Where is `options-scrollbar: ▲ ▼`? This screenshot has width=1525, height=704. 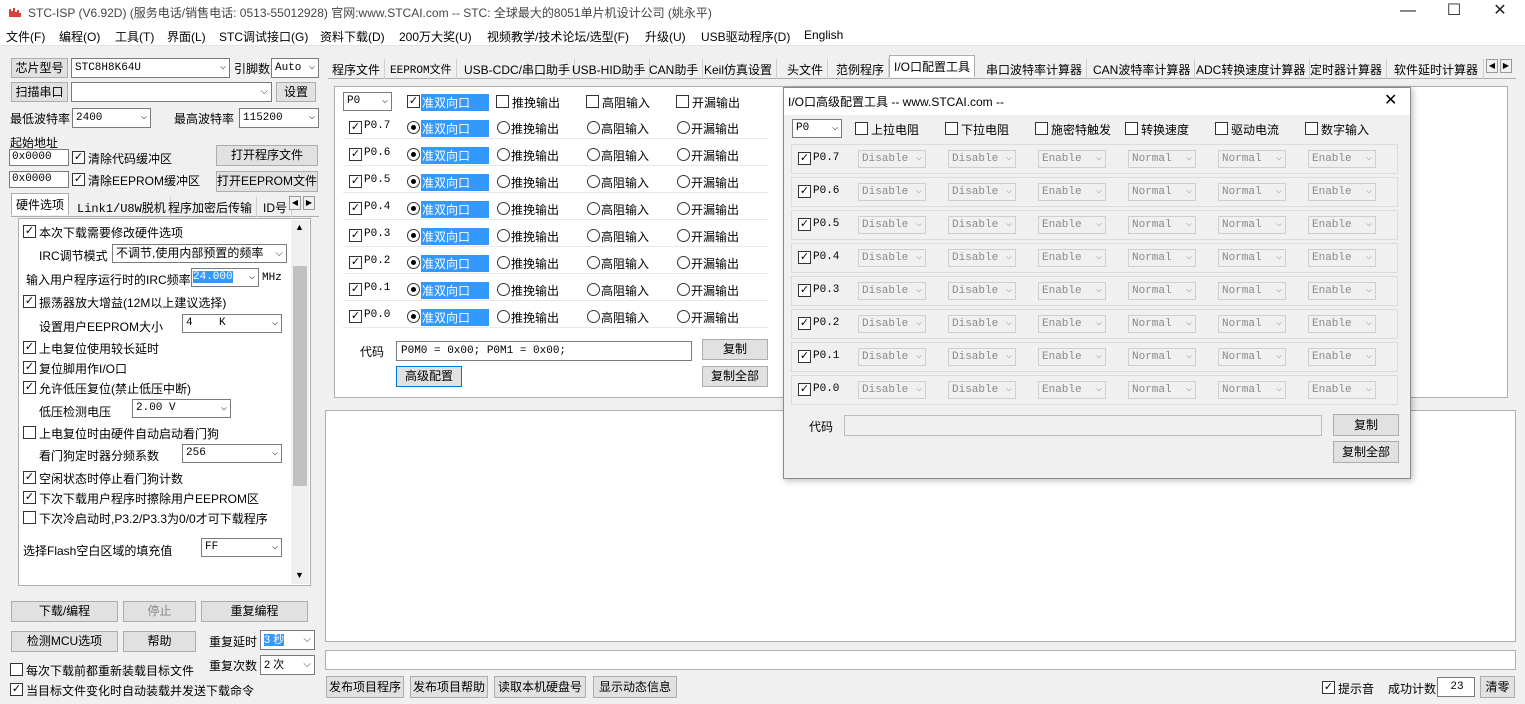
options-scrollbar: ▲ ▼ is located at coordinates (300, 402).